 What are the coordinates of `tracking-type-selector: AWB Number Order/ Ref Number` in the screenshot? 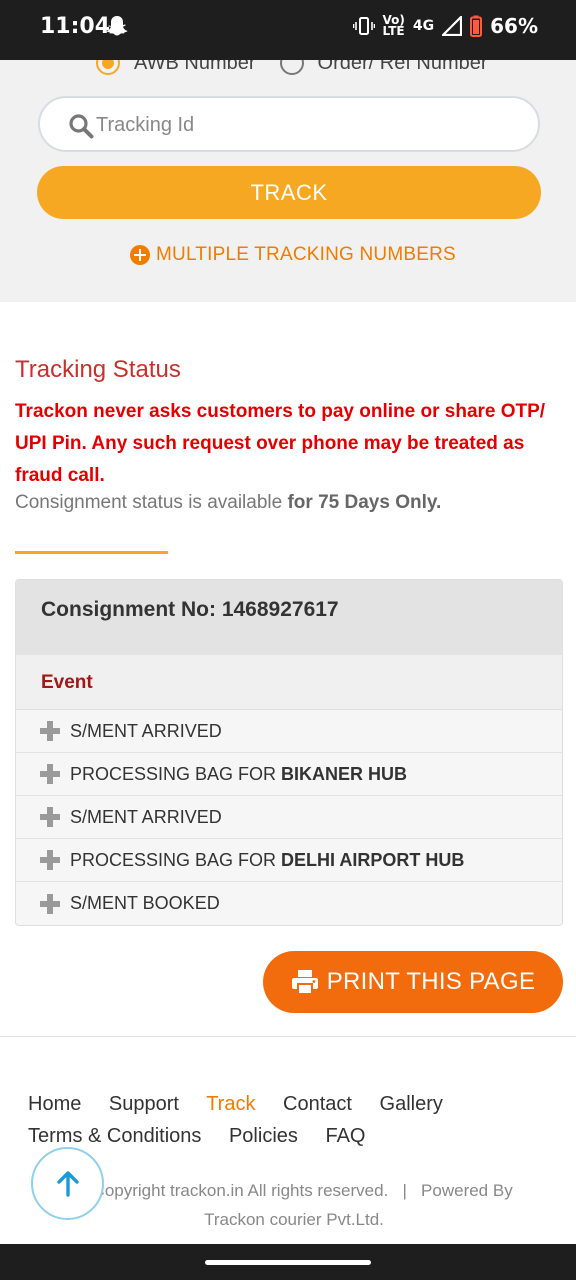 It's located at (304, 69).